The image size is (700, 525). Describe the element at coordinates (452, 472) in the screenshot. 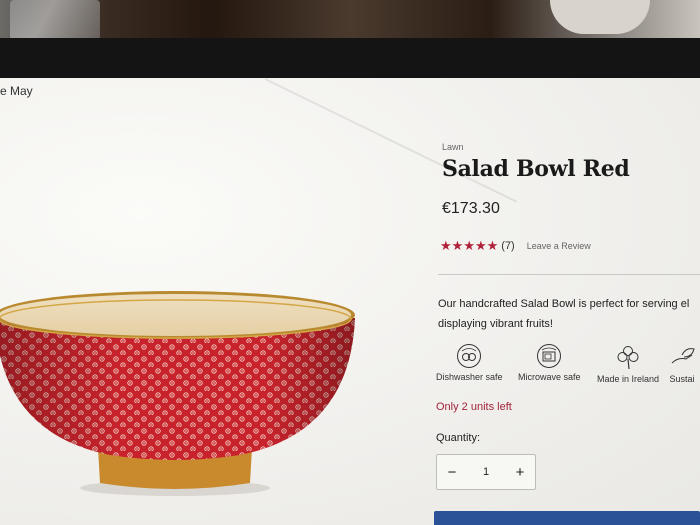

I see `quantity-decrease-button: −` at that location.